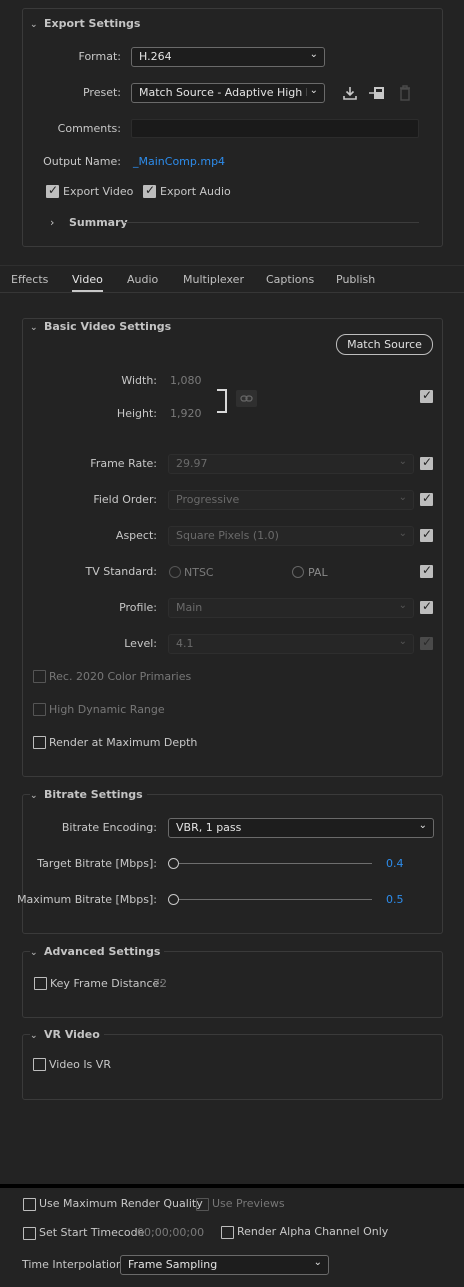 This screenshot has width=464, height=1287. Describe the element at coordinates (29, 1233) in the screenshot. I see `start-timecode-checkbox` at that location.